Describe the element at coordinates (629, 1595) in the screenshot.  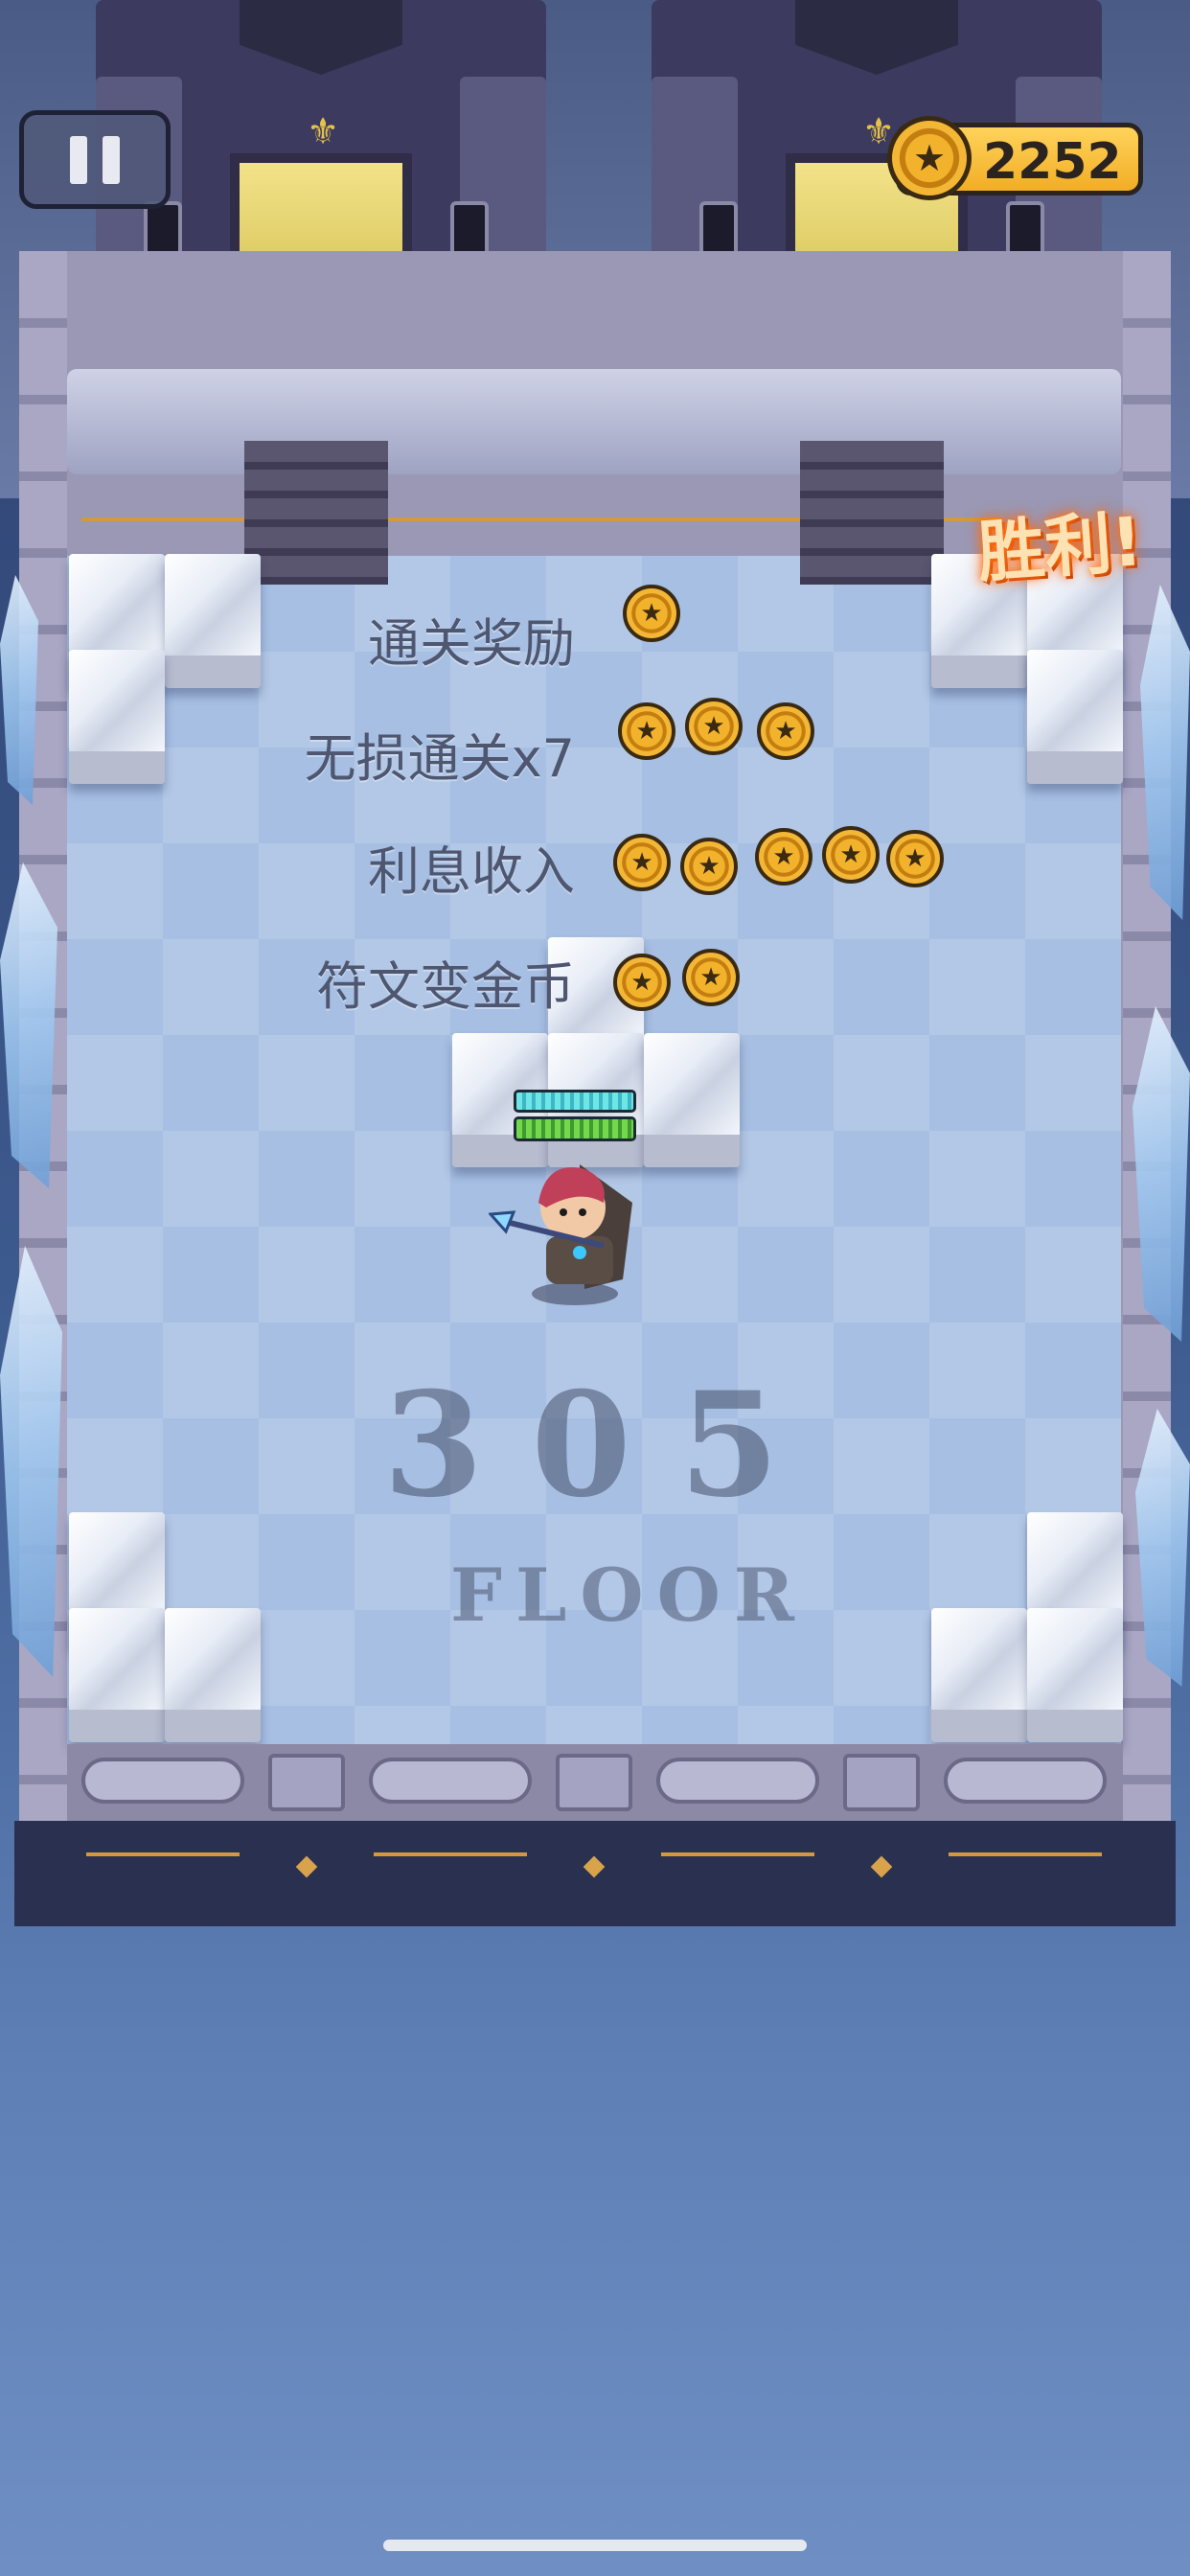
I see `floor-label: FLOOR` at that location.